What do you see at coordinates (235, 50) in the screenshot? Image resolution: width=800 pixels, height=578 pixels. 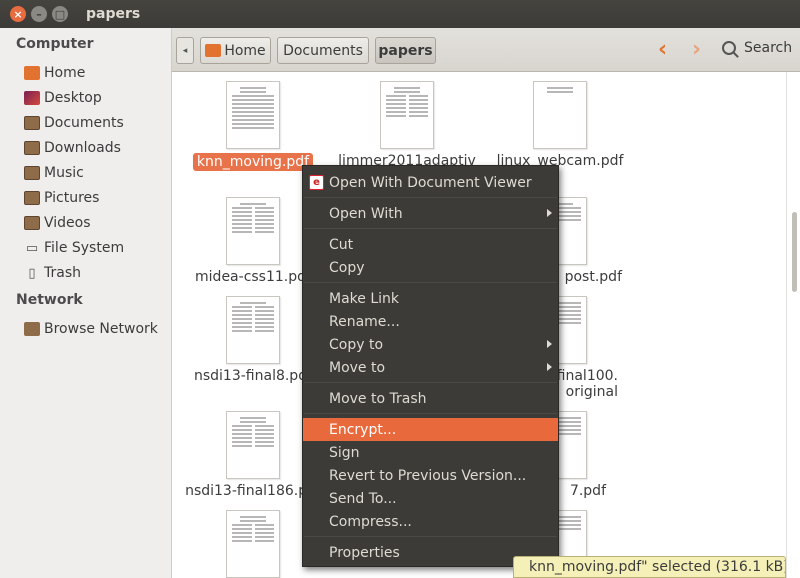 I see `breadcrumb-home: Home` at bounding box center [235, 50].